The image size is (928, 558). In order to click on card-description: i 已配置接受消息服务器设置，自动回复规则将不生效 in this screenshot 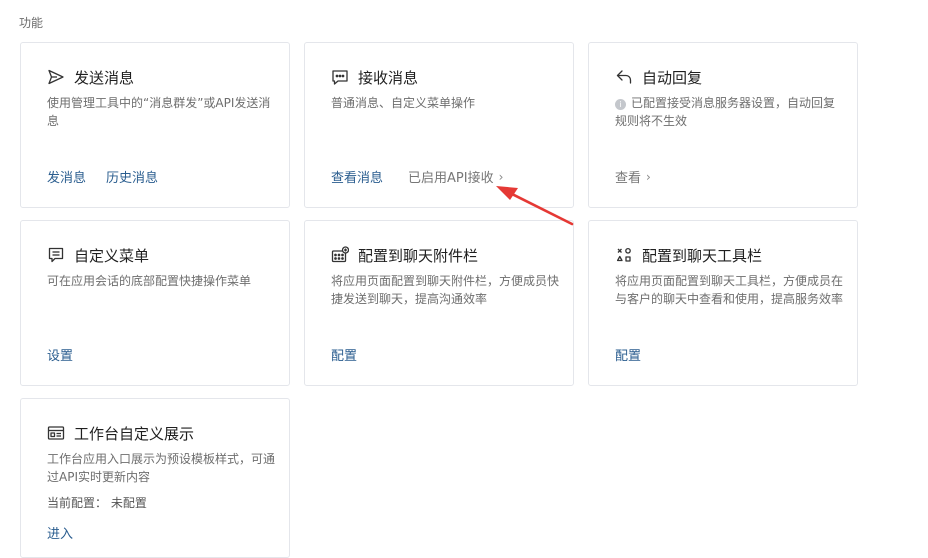, I will do `click(729, 112)`.